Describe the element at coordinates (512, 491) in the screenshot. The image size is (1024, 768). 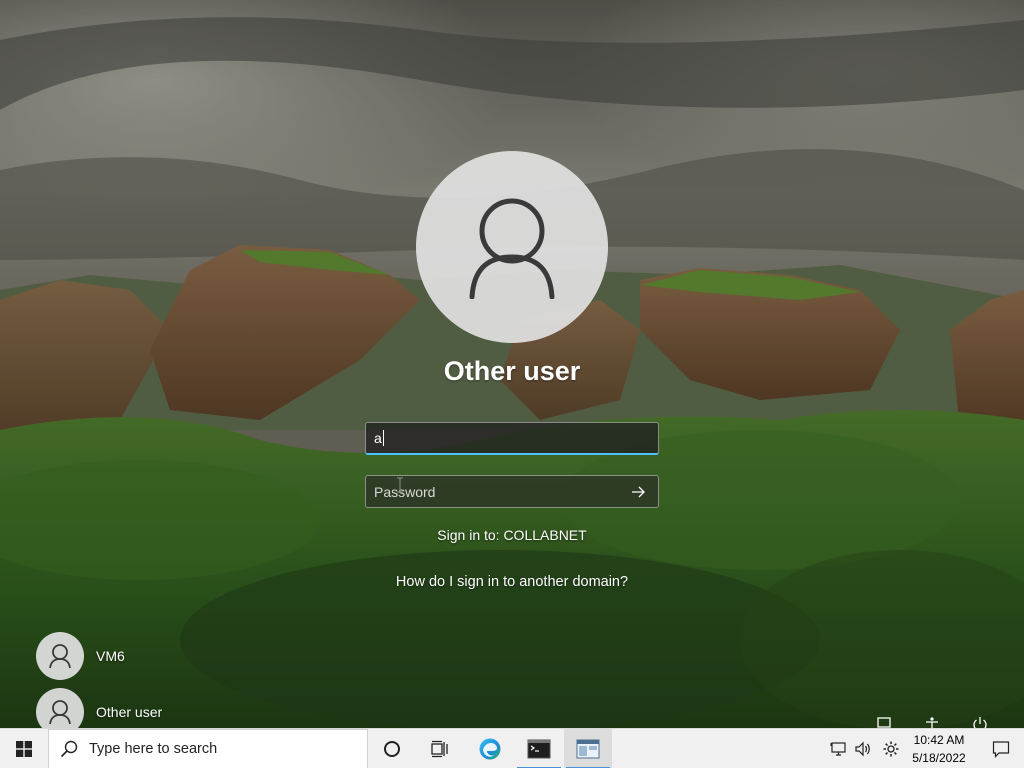
I see `password-input: Password` at that location.